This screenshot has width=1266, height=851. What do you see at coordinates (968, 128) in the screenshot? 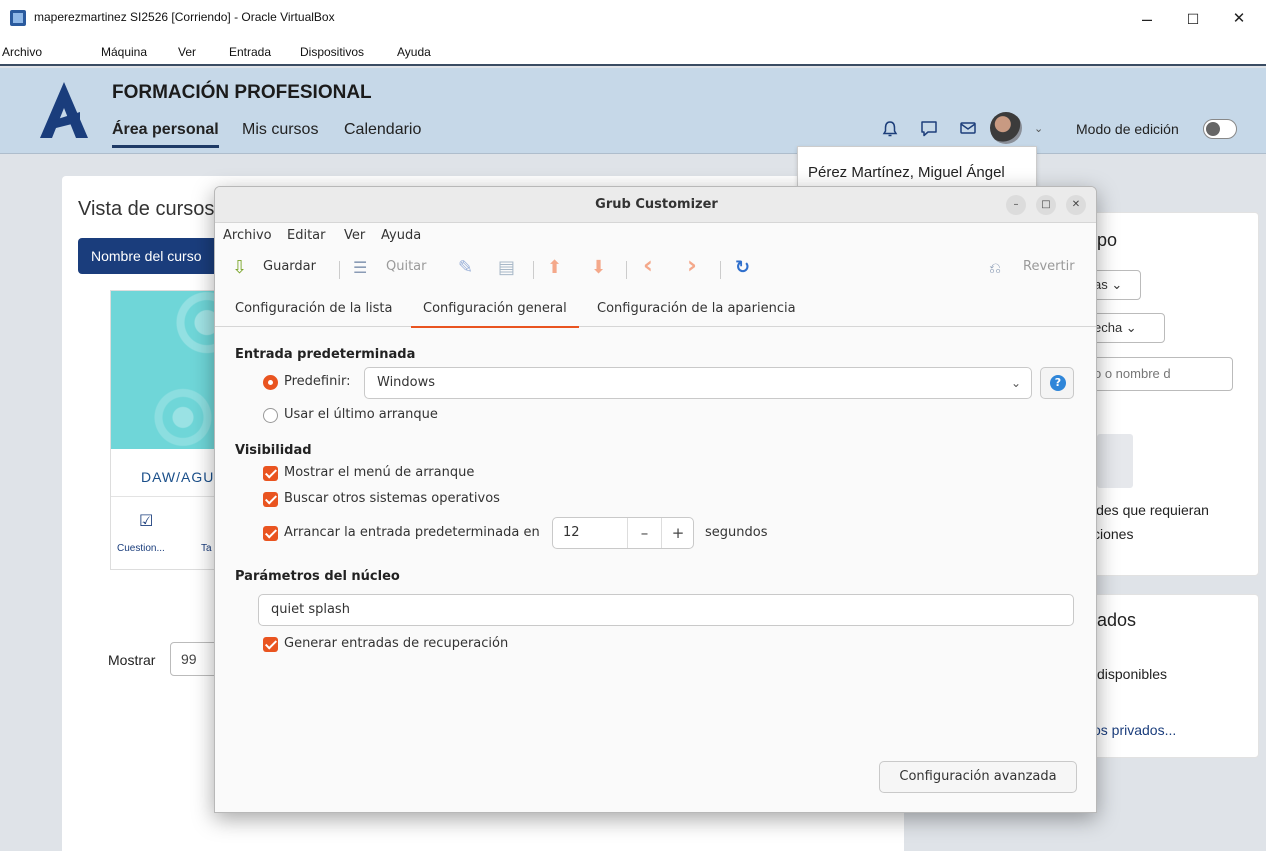
I see `mail-icon` at bounding box center [968, 128].